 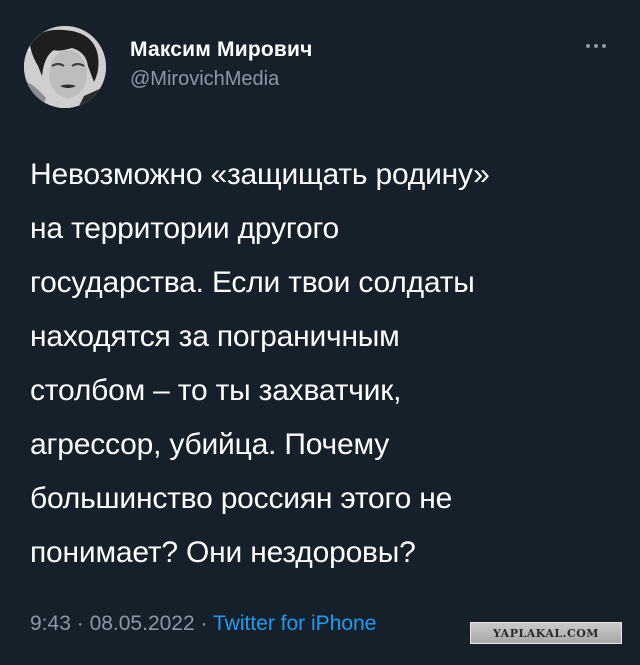 What do you see at coordinates (241, 498) in the screenshot?
I see `tweet-text-line: большинство россиян этого не` at bounding box center [241, 498].